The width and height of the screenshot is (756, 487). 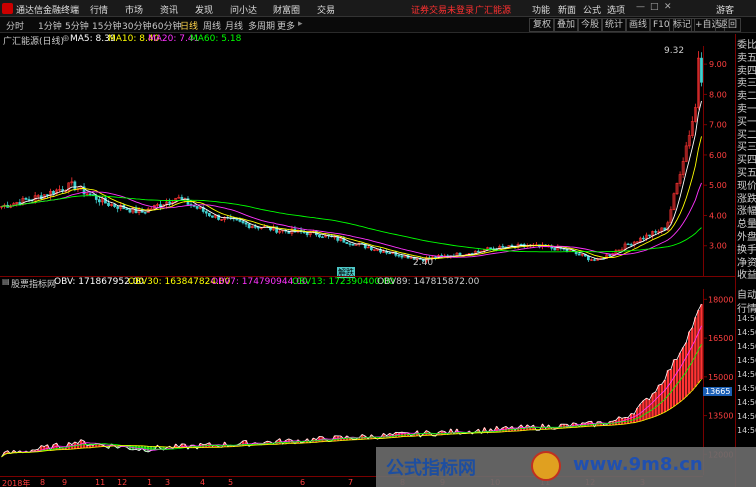 I want to click on indicator-chevron-icon: ⊕, so click(x=66, y=39).